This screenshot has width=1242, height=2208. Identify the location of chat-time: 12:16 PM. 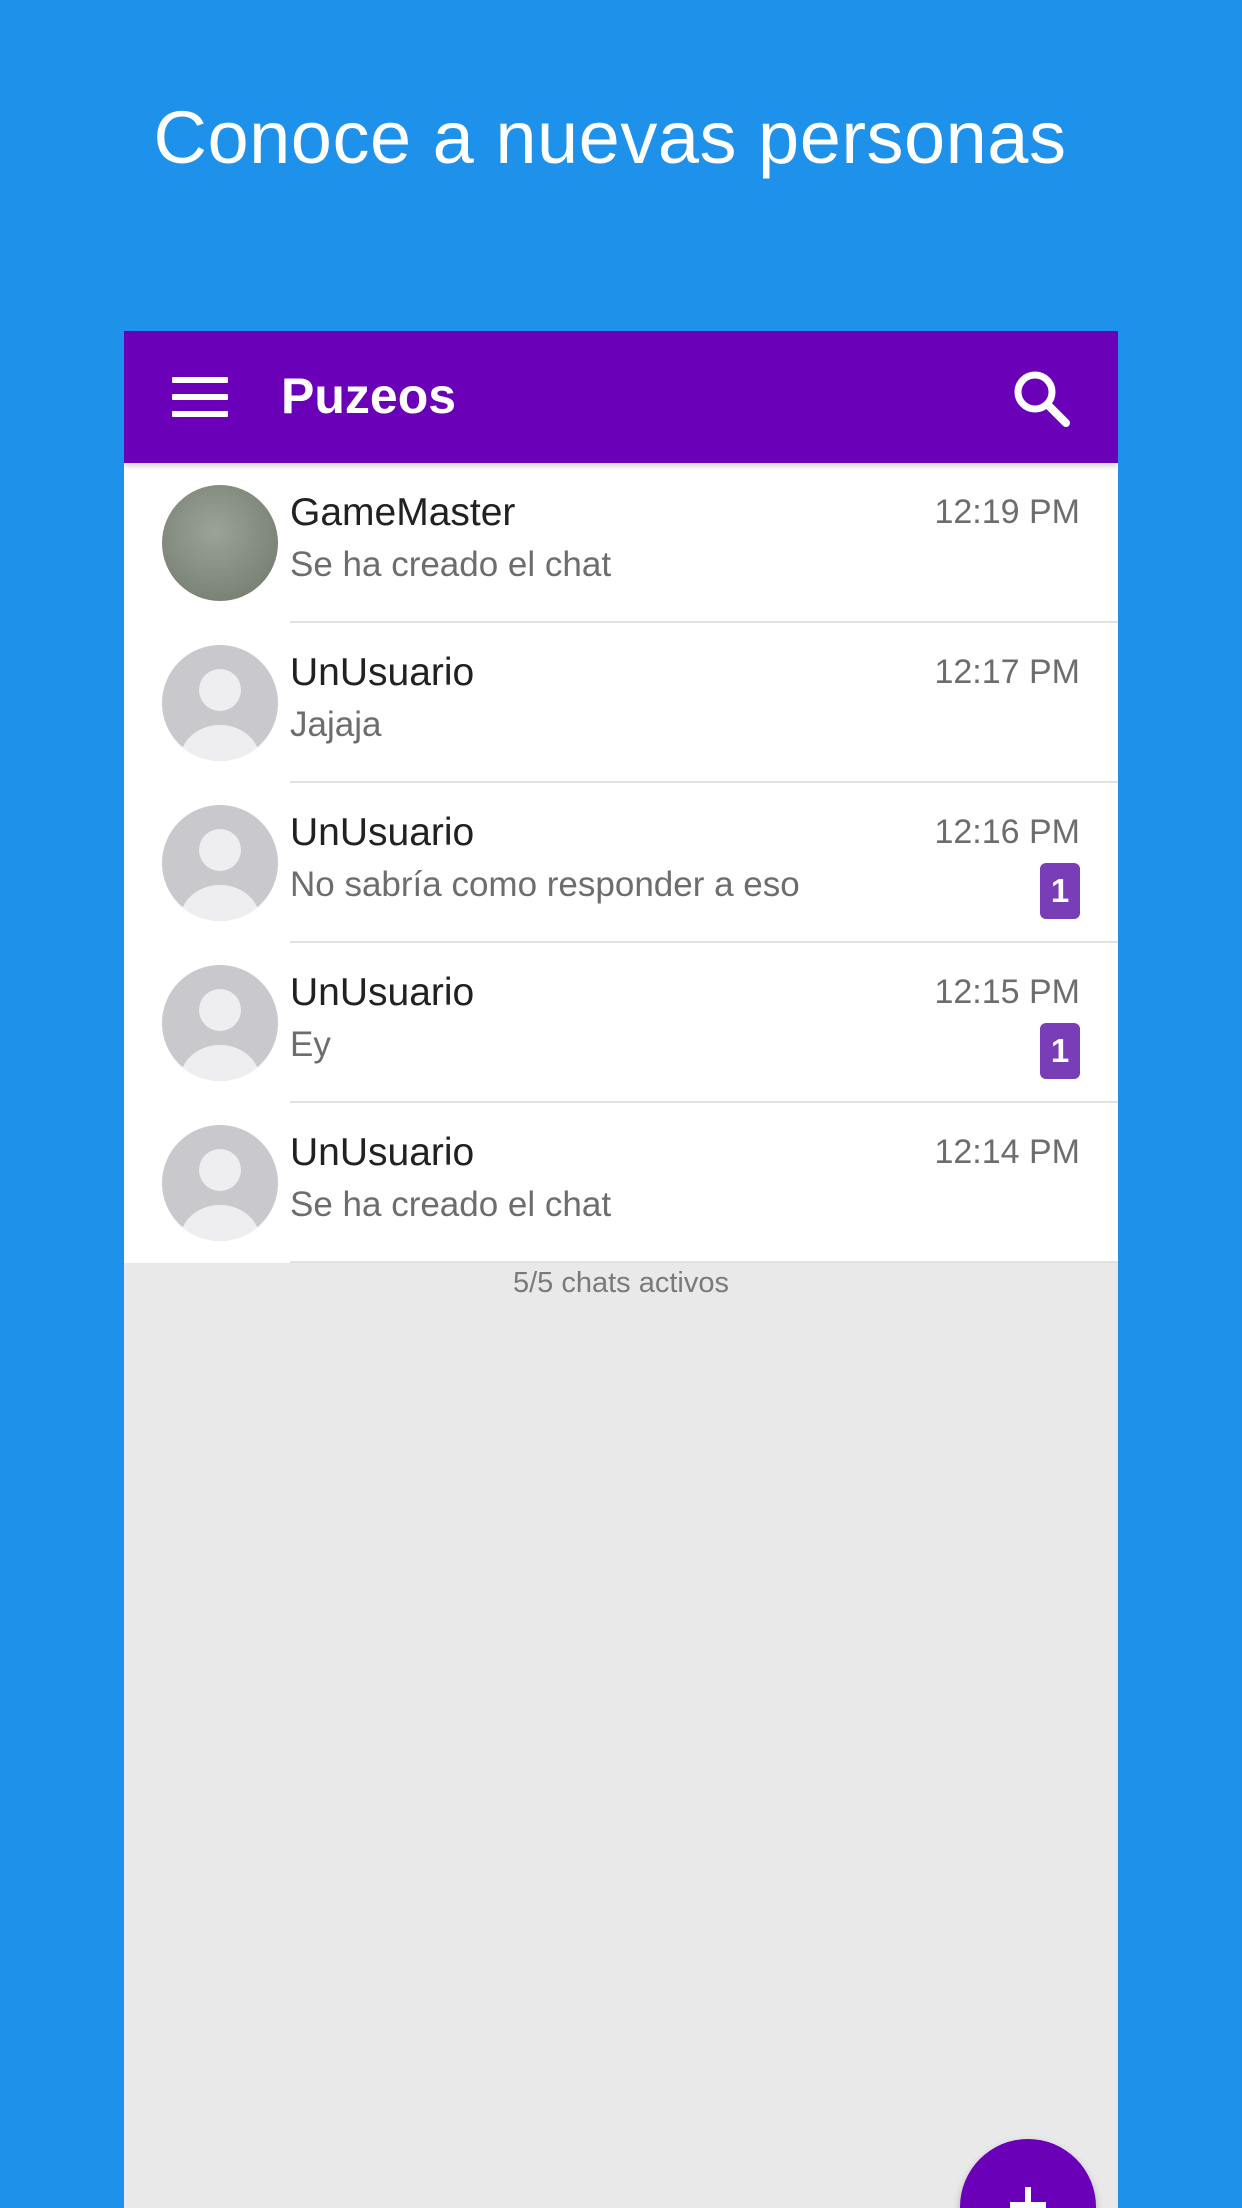
(1007, 832).